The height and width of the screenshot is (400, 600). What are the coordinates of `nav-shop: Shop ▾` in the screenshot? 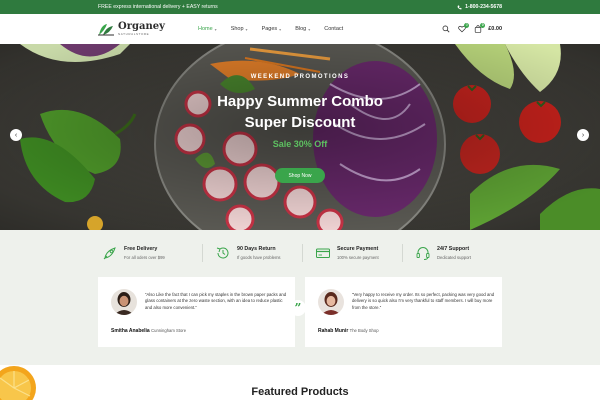 It's located at (239, 29).